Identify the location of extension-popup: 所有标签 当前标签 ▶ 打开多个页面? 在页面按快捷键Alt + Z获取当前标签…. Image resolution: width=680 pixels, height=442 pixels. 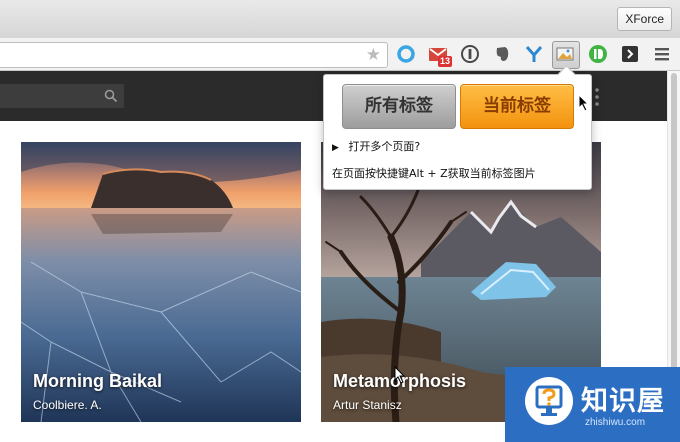
(457, 127).